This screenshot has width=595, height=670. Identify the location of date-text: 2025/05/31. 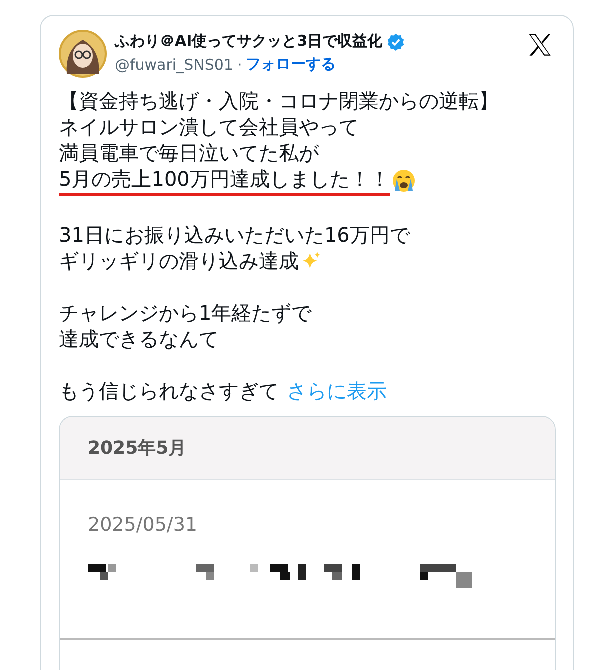
(143, 525).